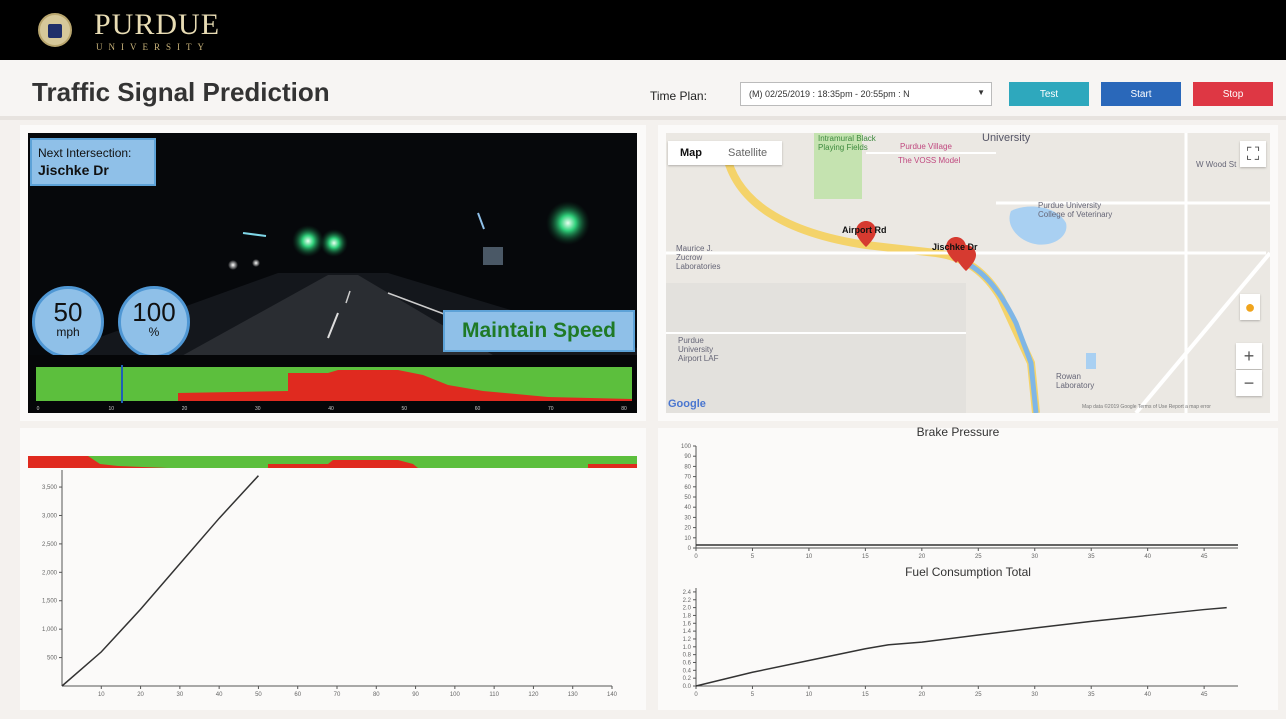 The image size is (1286, 719). I want to click on map-label-wood-st: W Wood St, so click(1216, 164).